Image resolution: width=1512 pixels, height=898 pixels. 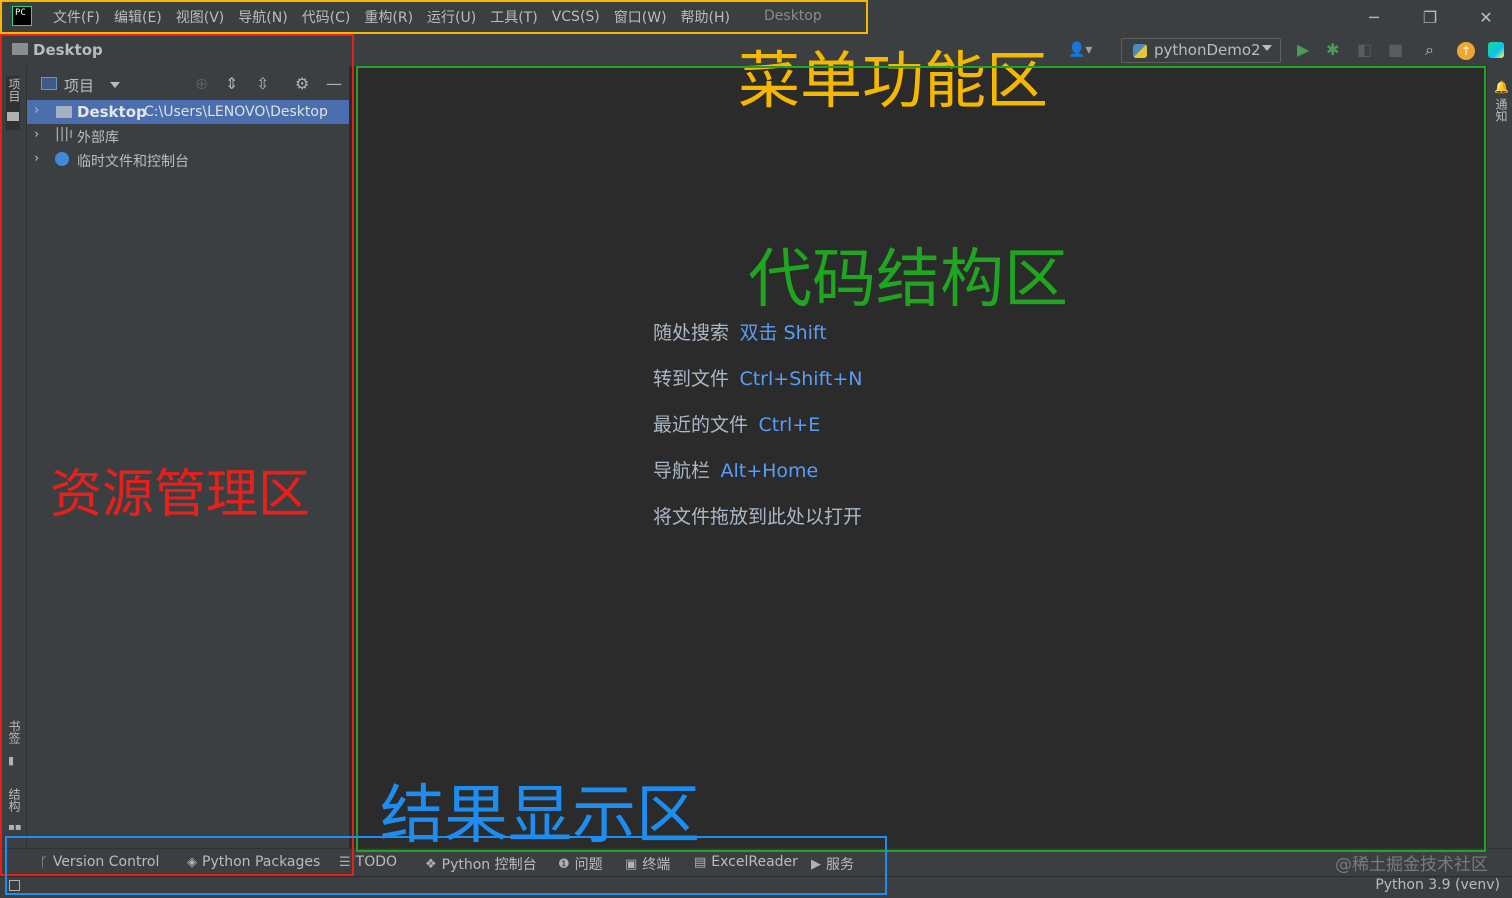 I want to click on coverage-icon: ◧, so click(x=1364, y=49).